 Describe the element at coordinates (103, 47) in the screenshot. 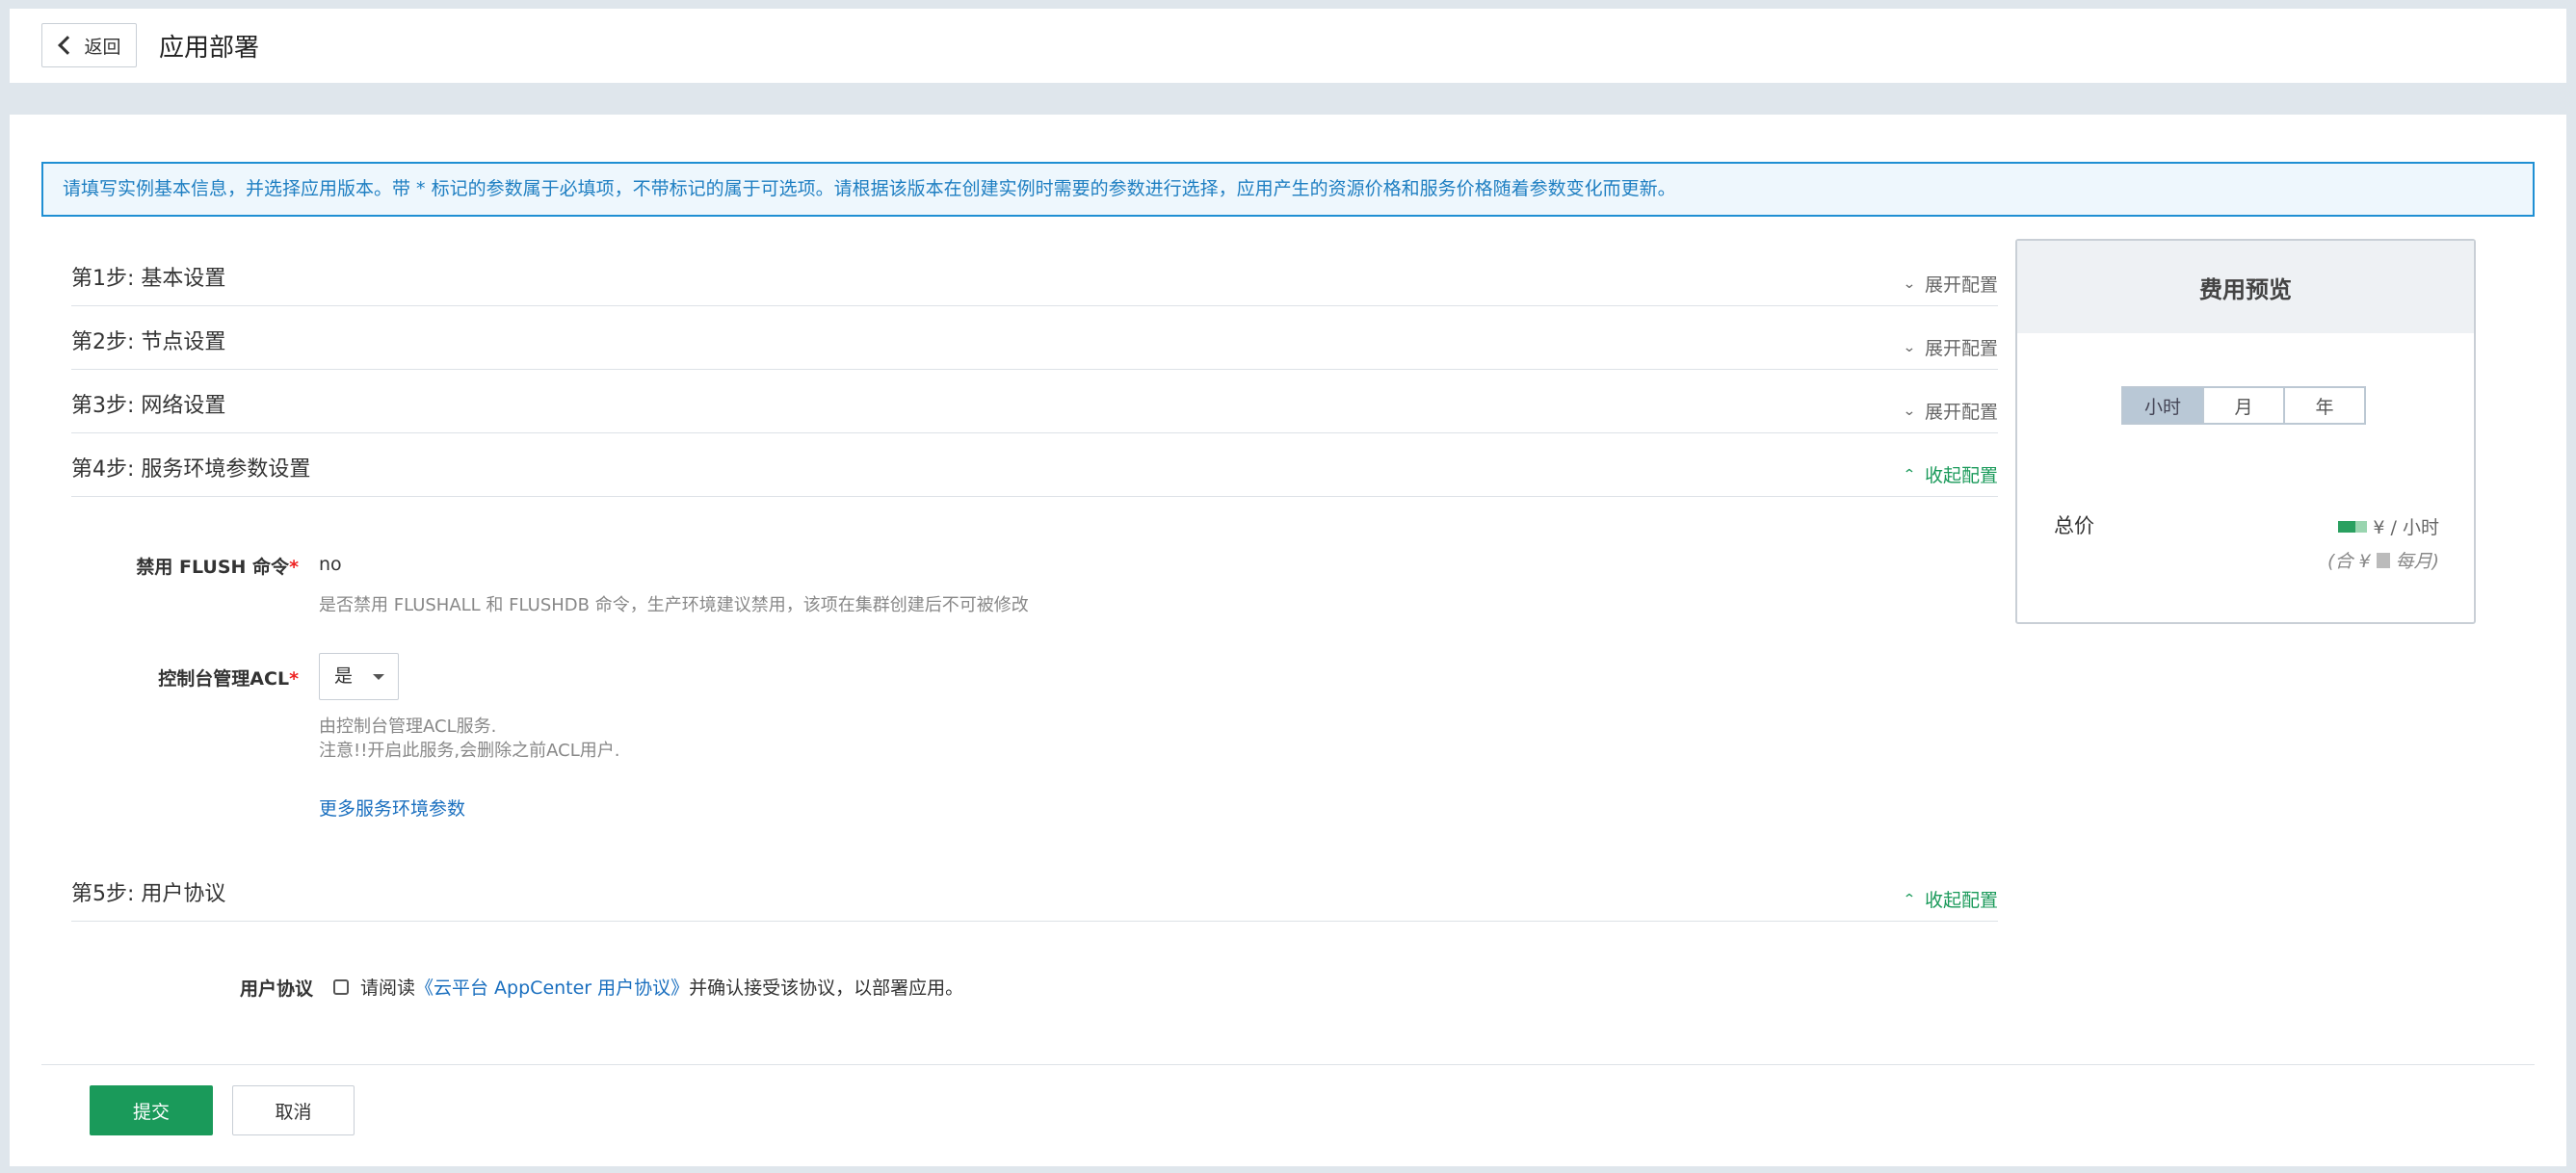

I see `back-label: 返回` at that location.